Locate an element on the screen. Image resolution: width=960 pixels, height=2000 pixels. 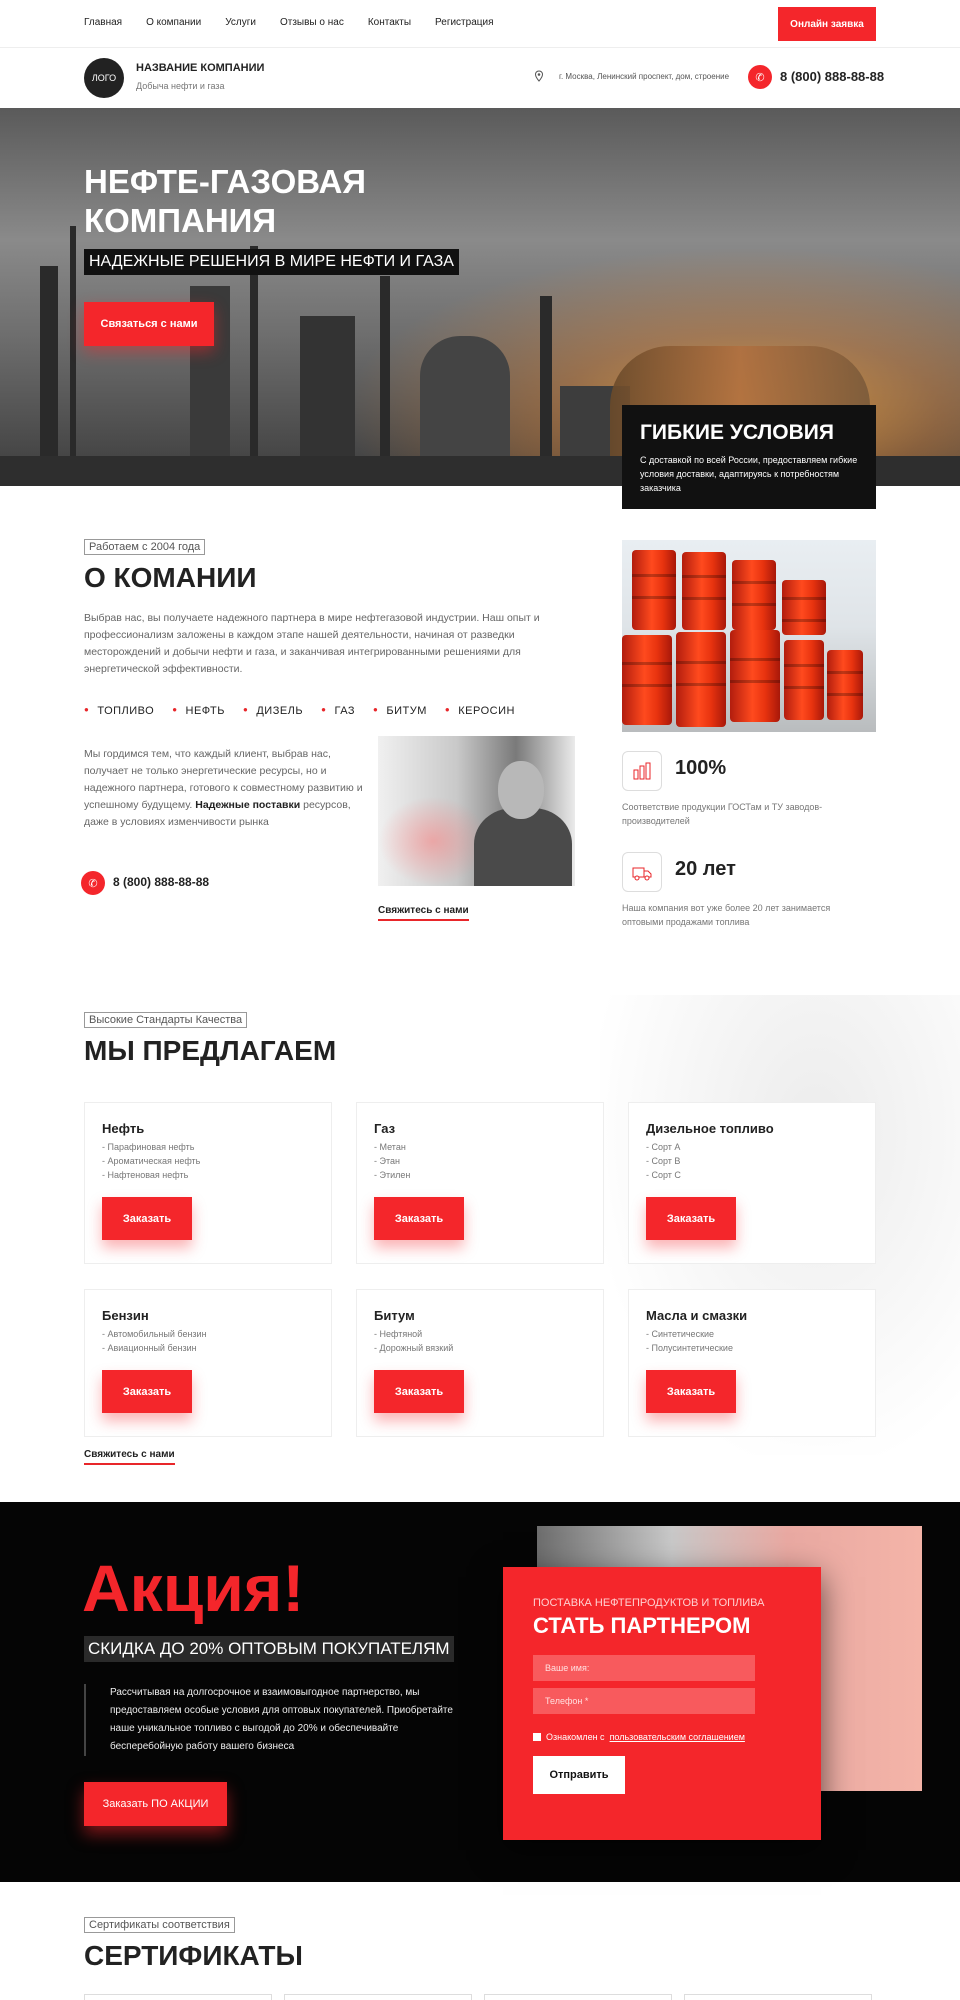
offer-card-title: Масла и смазки is located at coordinates (697, 1315).